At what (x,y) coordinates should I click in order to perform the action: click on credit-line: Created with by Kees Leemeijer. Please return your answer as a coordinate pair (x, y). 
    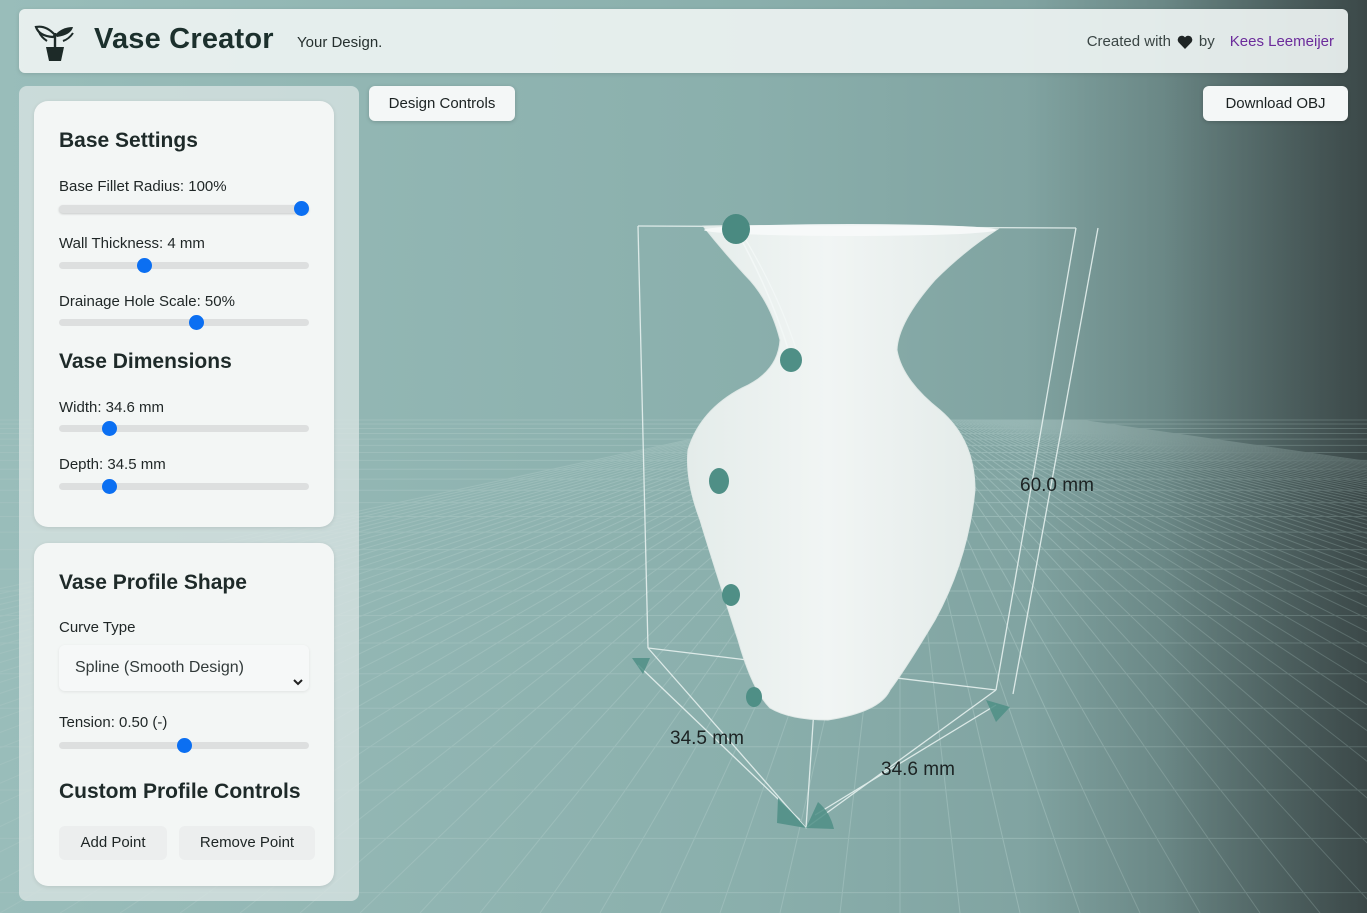
    Looking at the image, I should click on (1210, 41).